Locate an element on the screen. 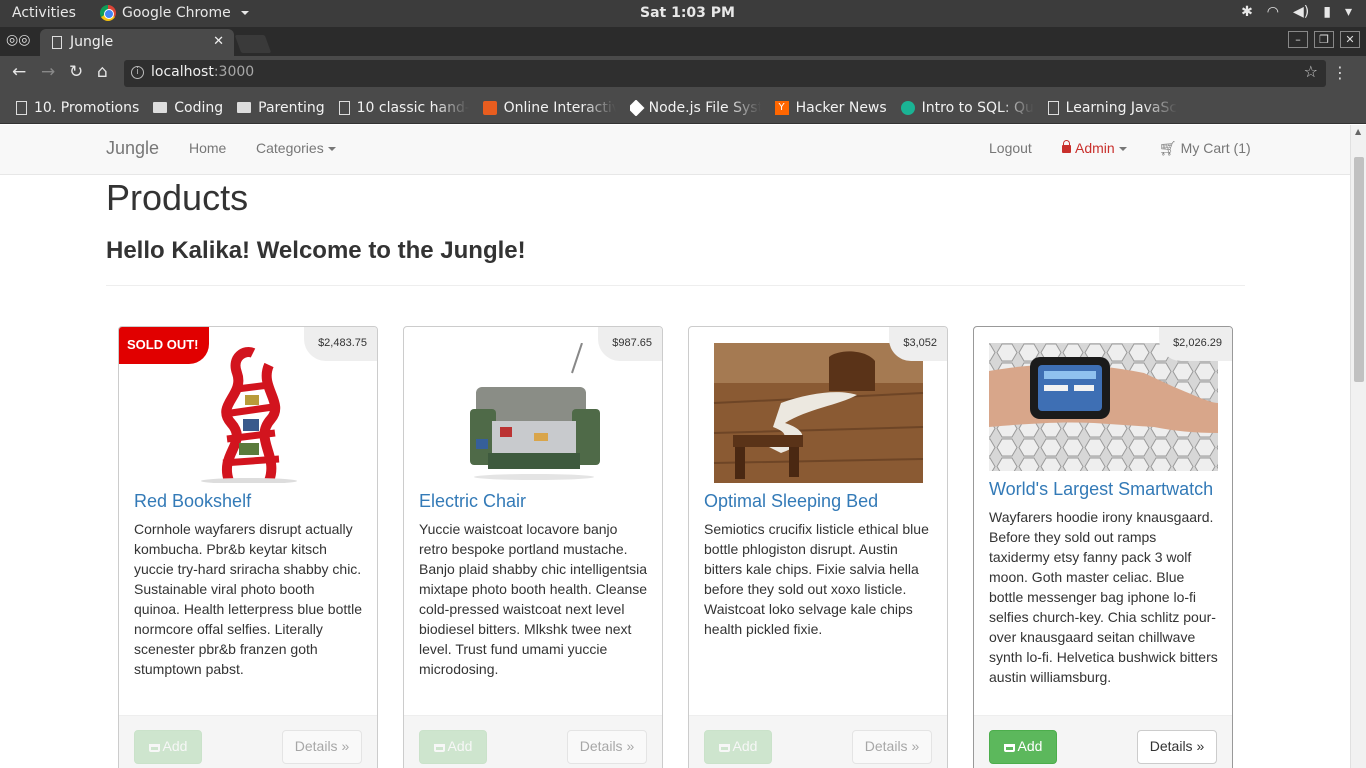  nav-categories-label: Categories is located at coordinates (290, 148).